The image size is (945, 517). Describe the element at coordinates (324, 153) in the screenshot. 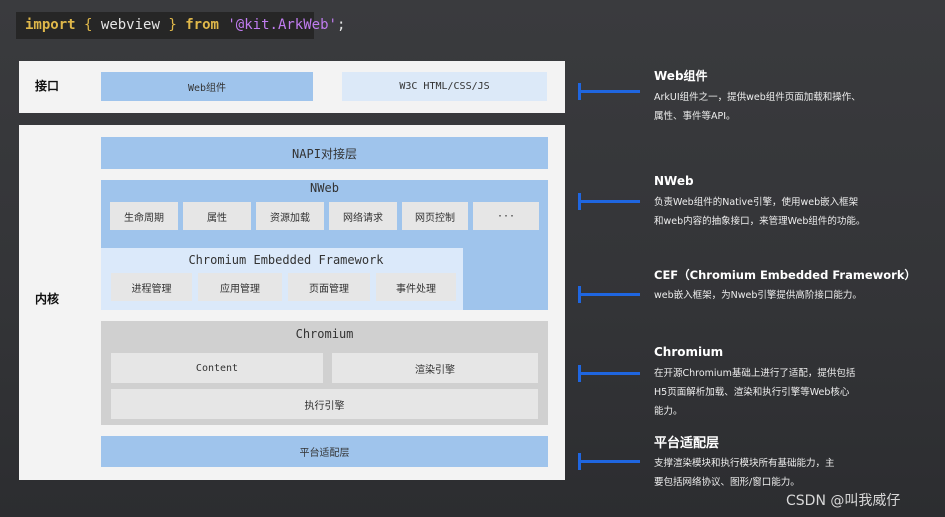

I see `napi-layer-box: NAPI对接层` at that location.